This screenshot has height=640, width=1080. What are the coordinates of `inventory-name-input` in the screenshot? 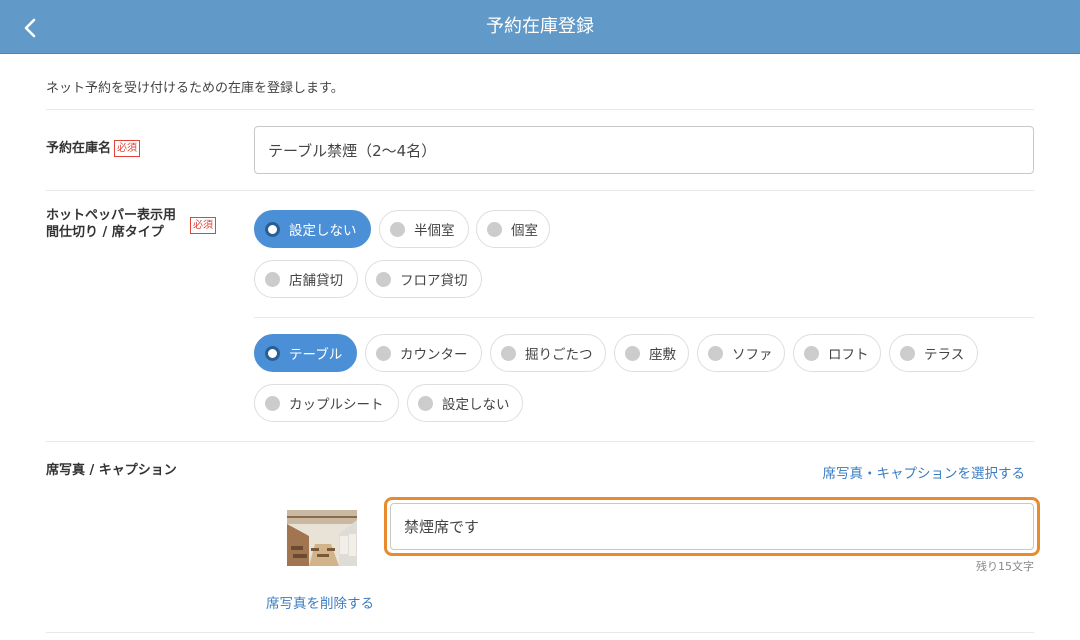 It's located at (644, 150).